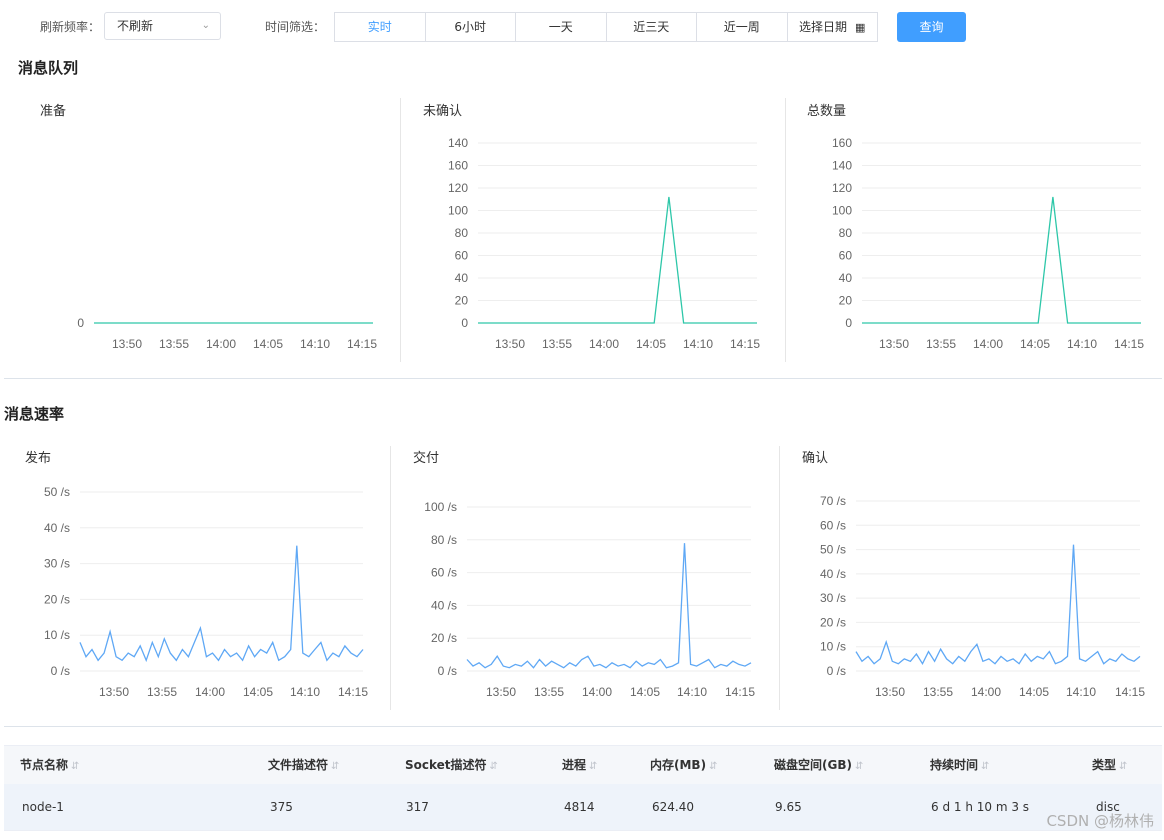  I want to click on deliver-chart-title: 交付, so click(426, 458).